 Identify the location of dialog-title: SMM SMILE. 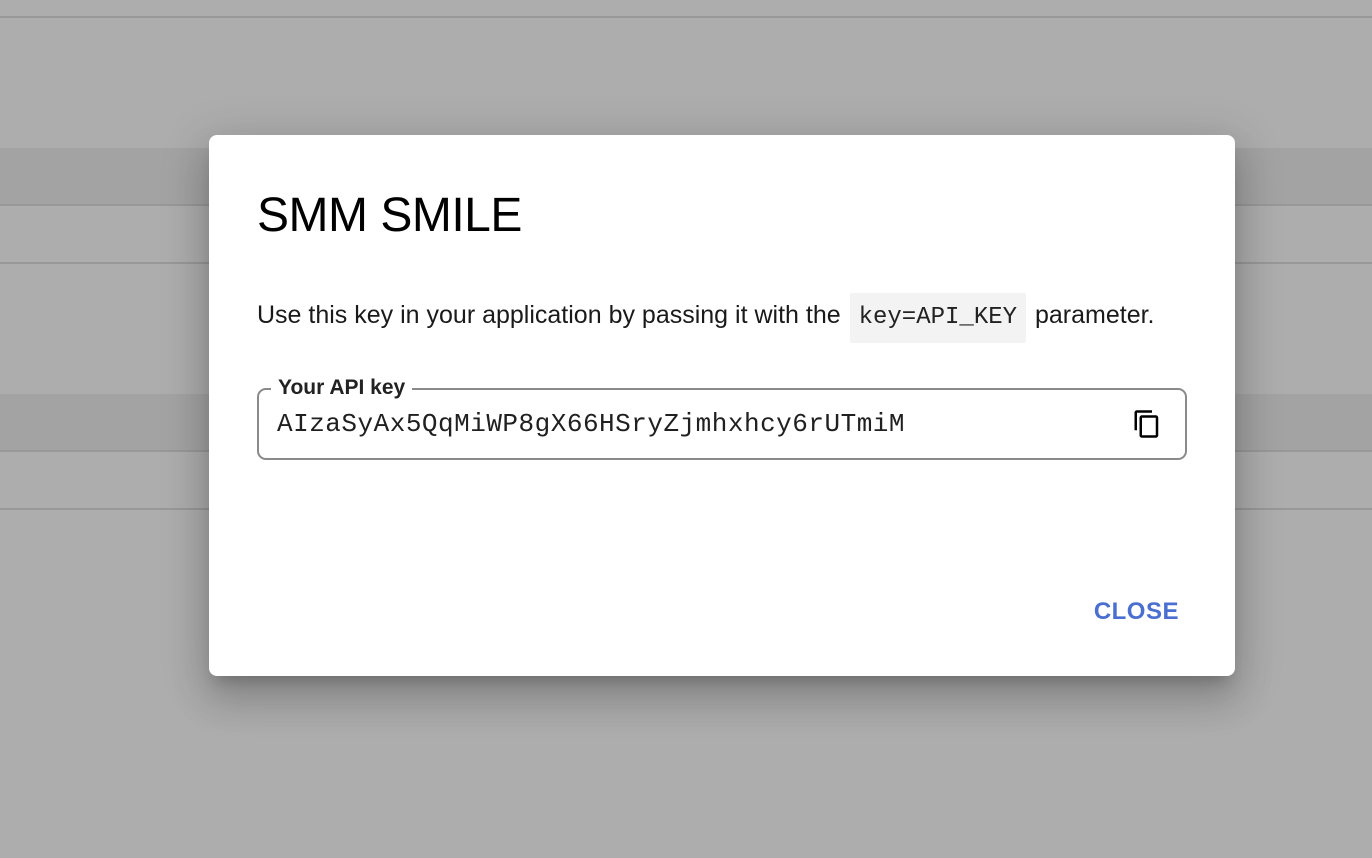
(389, 215).